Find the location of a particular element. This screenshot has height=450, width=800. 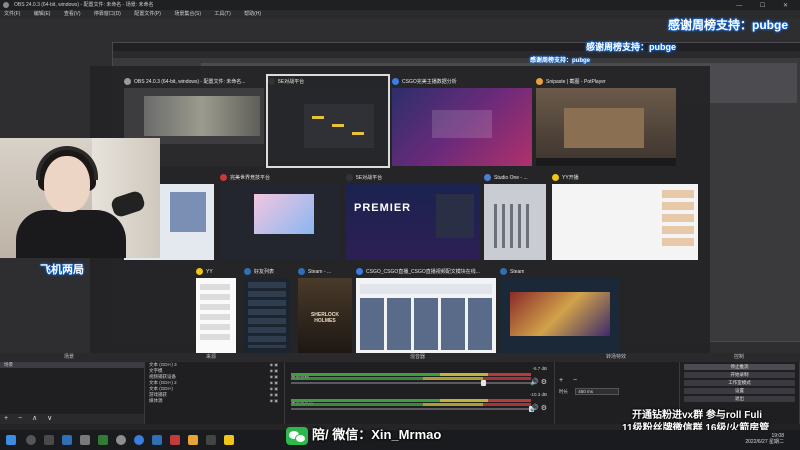

nested-obs-menu is located at coordinates (456, 54).